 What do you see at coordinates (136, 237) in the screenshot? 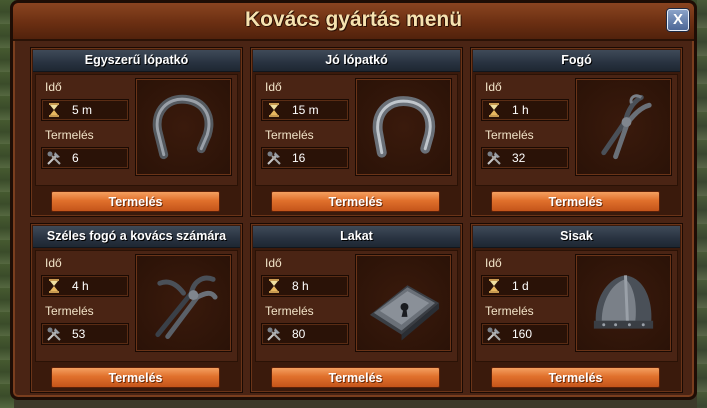
I see `product-title: Széles fogó a kovács számára` at bounding box center [136, 237].